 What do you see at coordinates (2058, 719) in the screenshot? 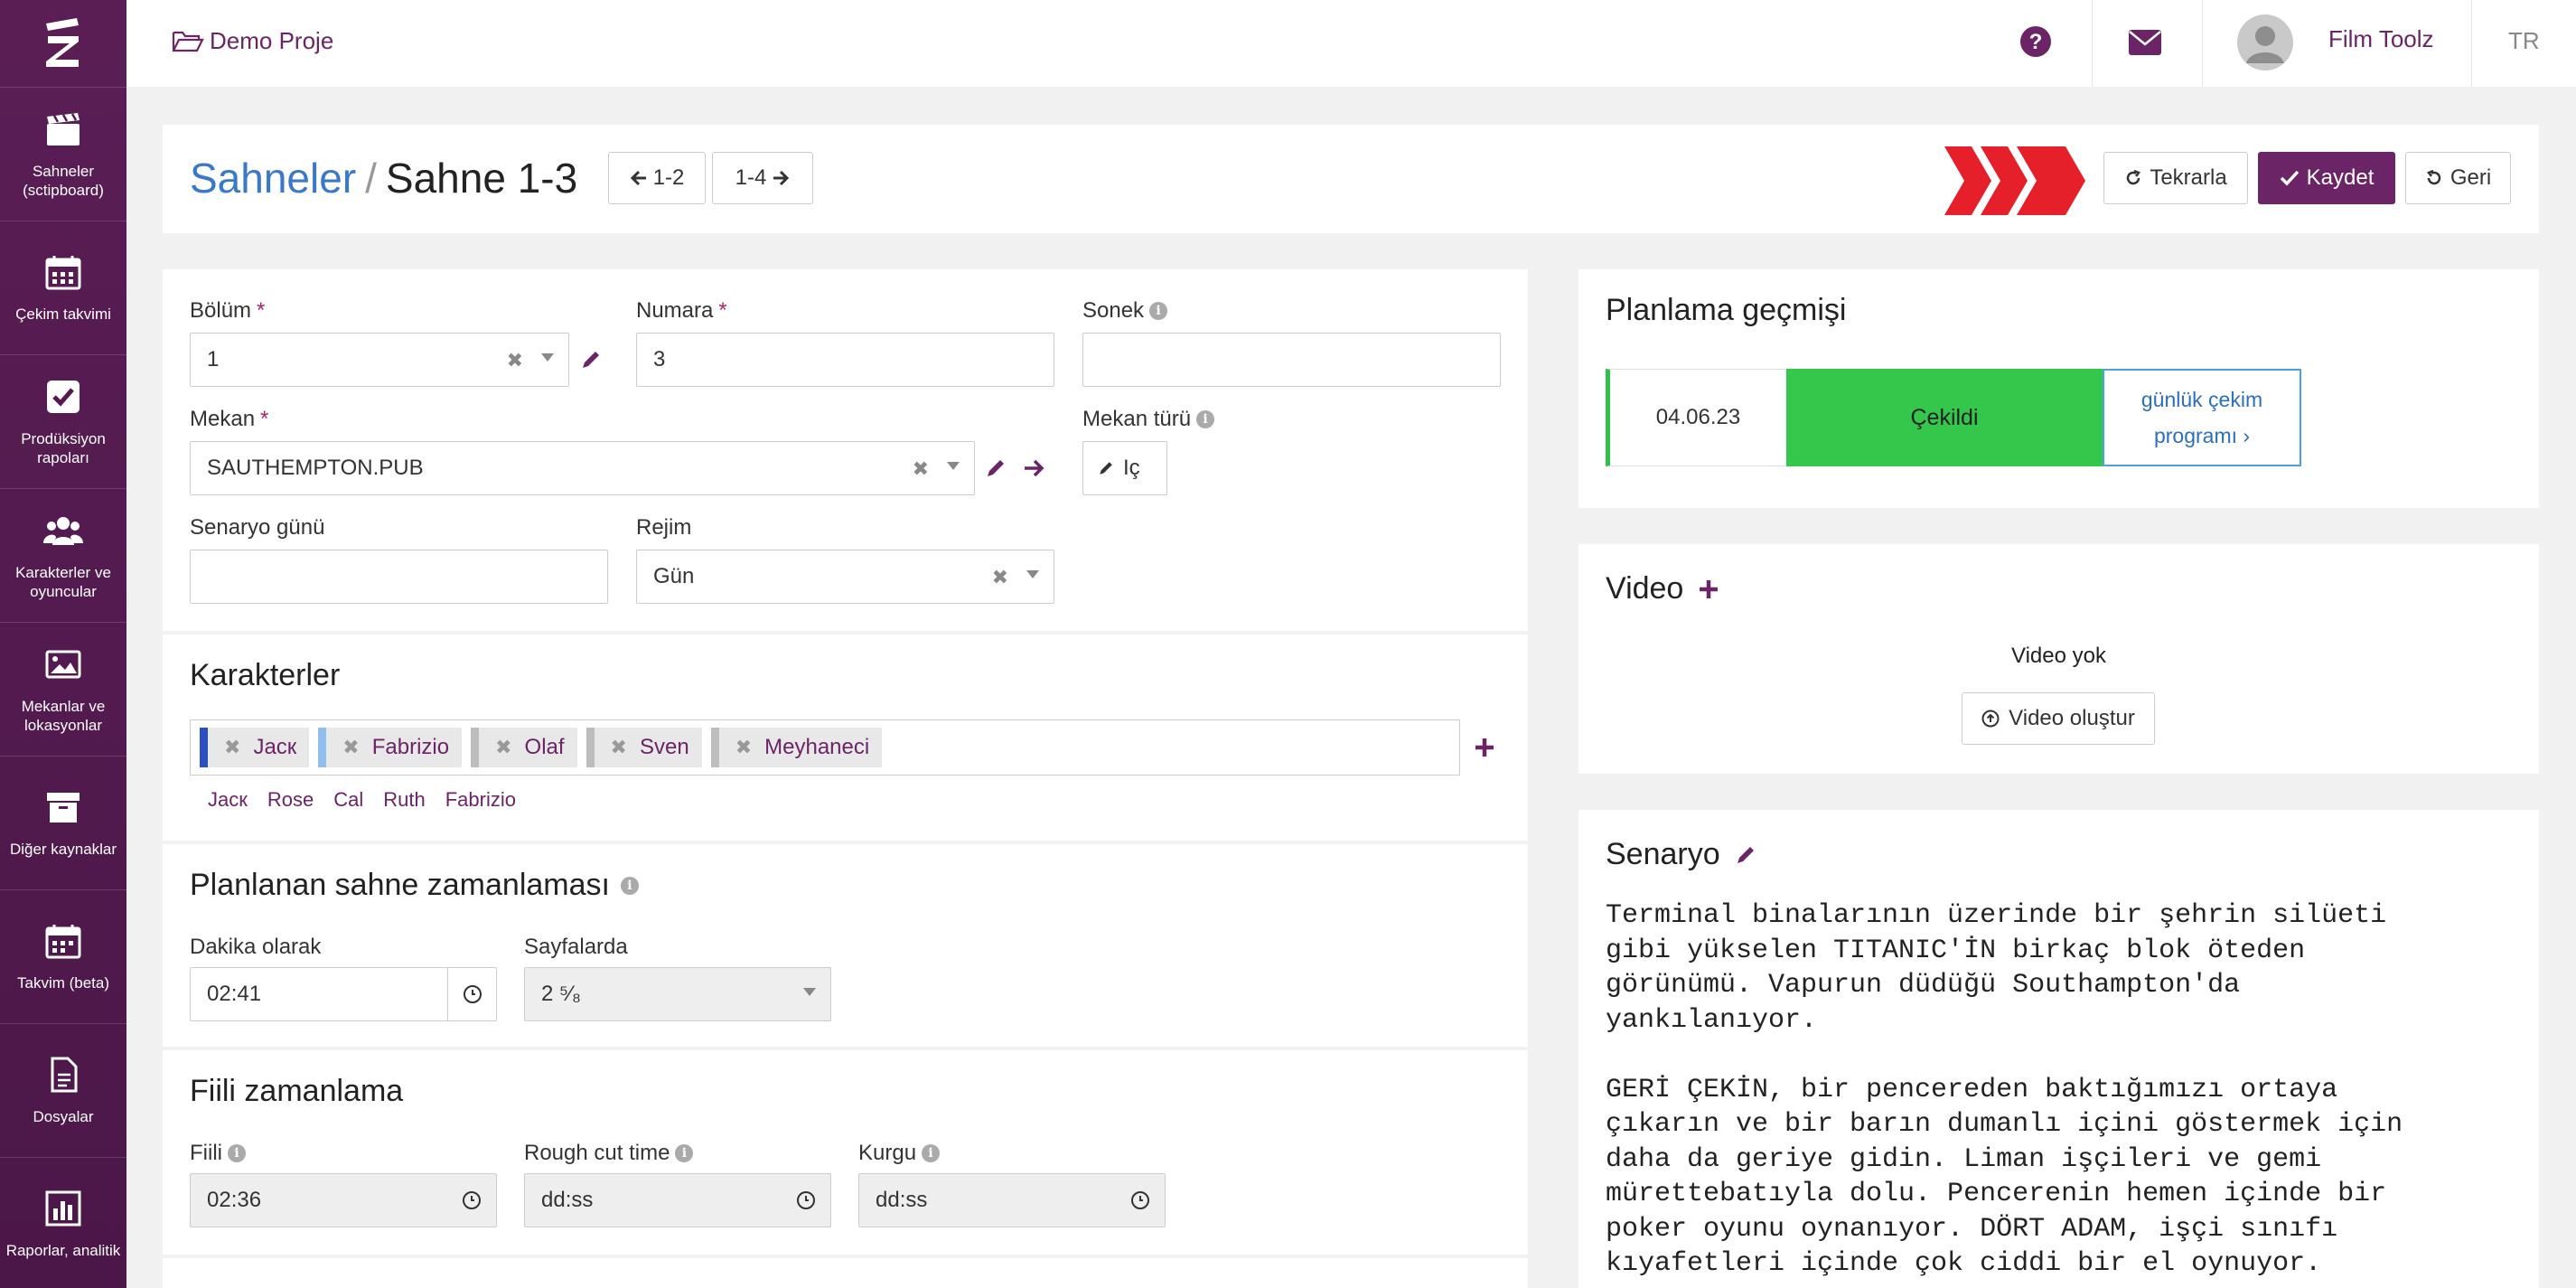
I see `create-video-button: Video oluştur` at bounding box center [2058, 719].